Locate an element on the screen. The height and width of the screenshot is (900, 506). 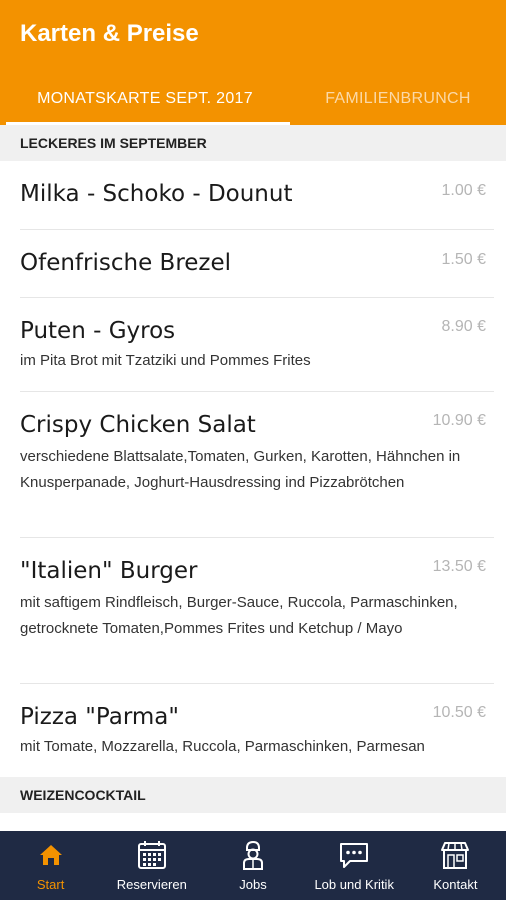
item-name: Puten - Gyros is located at coordinates (98, 331).